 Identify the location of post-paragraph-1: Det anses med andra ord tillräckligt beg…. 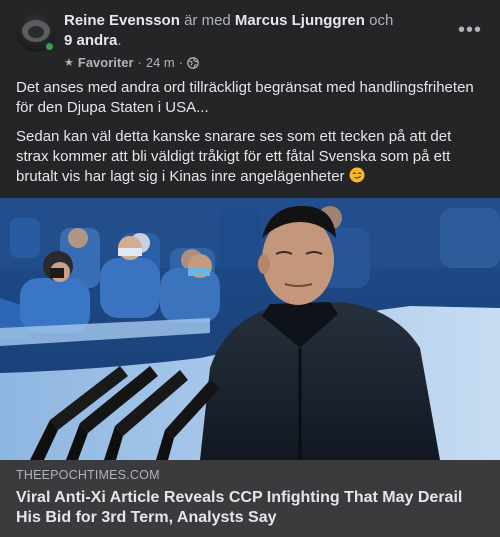
(245, 97).